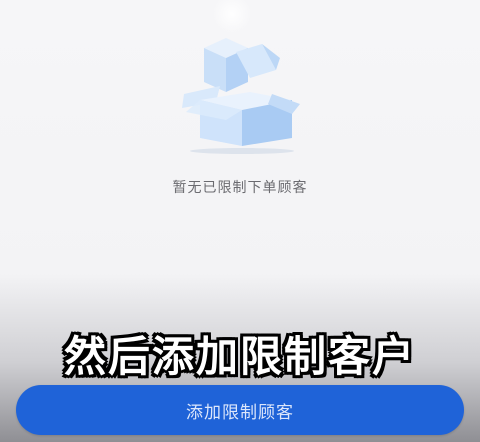 The image size is (480, 442). Describe the element at coordinates (232, 17) in the screenshot. I see `top-glare` at that location.